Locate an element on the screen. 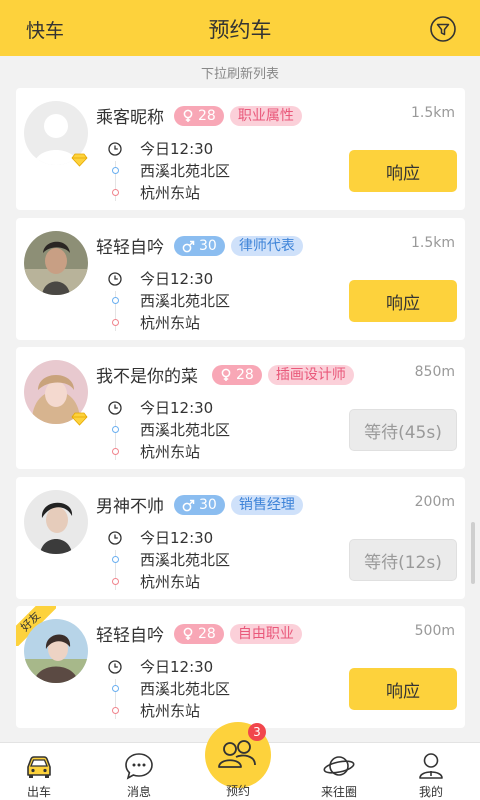  tab-label: 我的 is located at coordinates (430, 792).